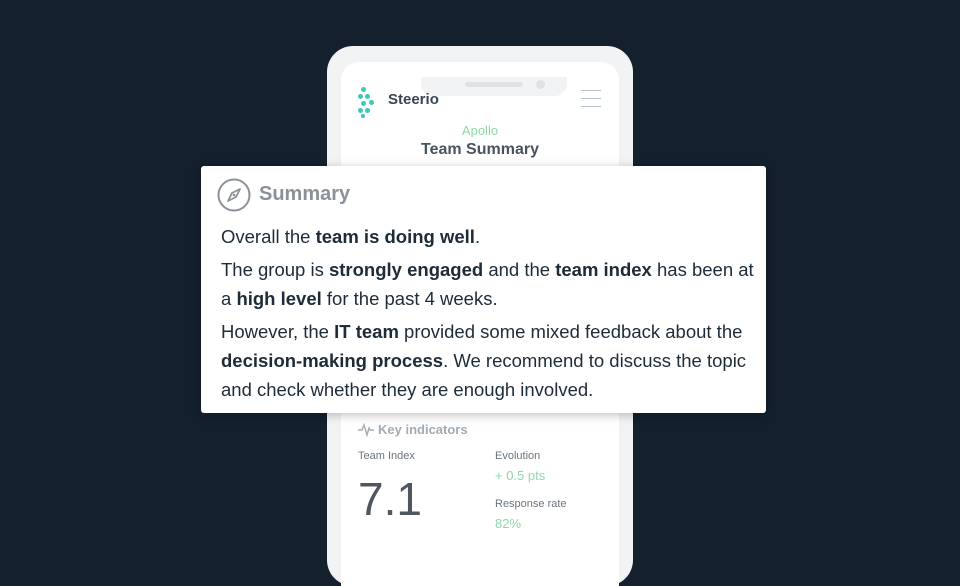 The width and height of the screenshot is (960, 586). What do you see at coordinates (305, 194) in the screenshot?
I see `summary-title: Summary` at bounding box center [305, 194].